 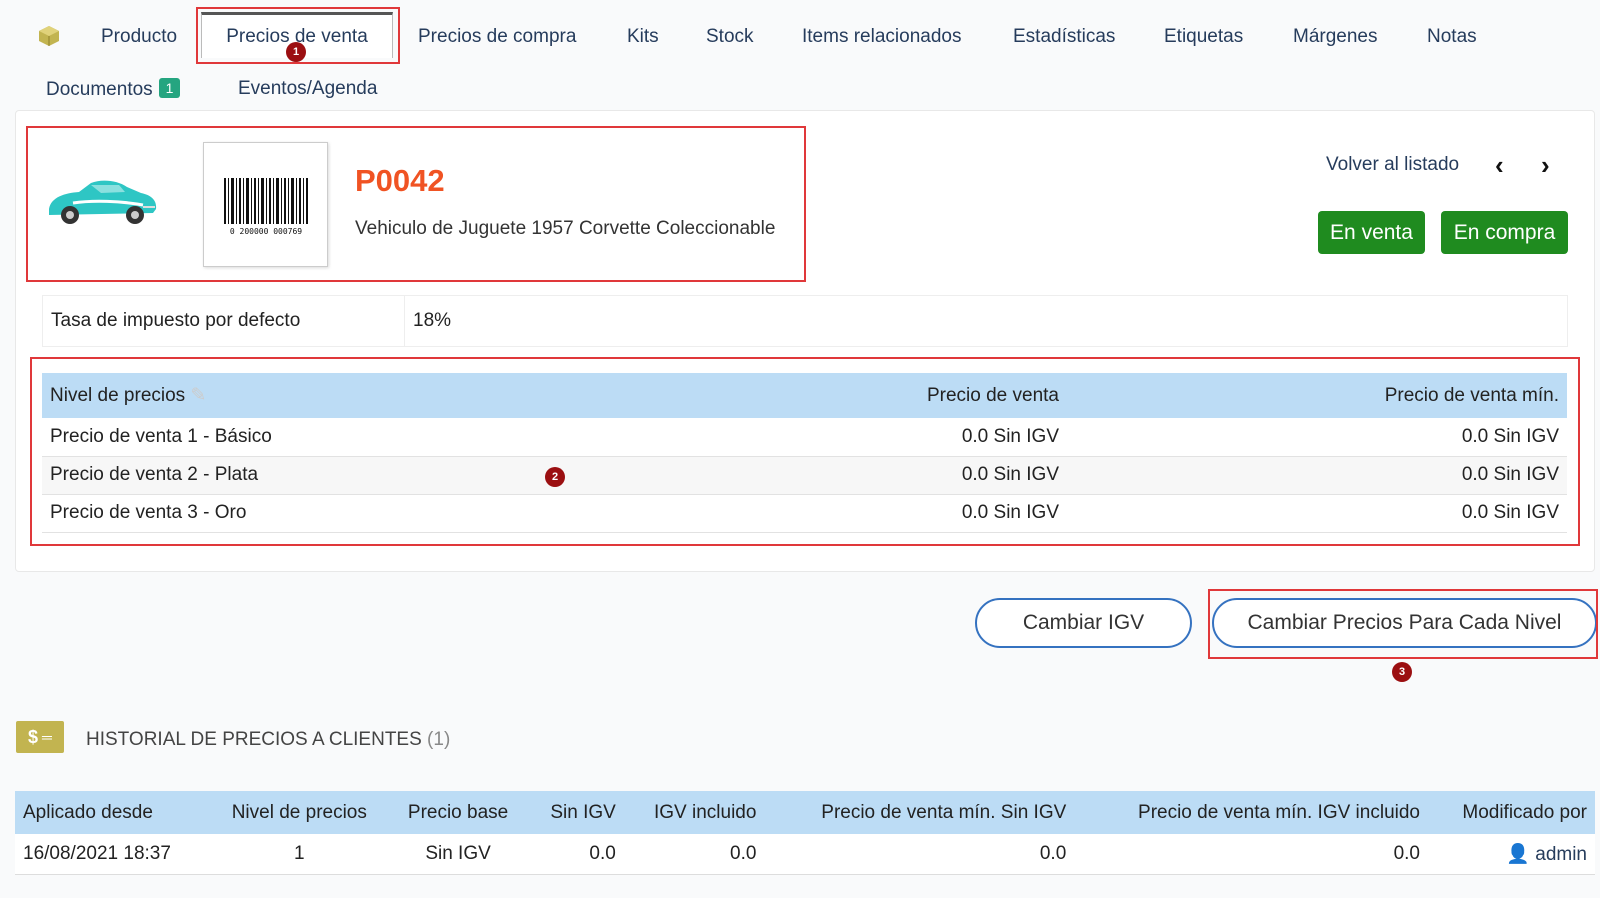 I want to click on history-header: Precio de venta mín. IGV incluido, so click(x=1251, y=812).